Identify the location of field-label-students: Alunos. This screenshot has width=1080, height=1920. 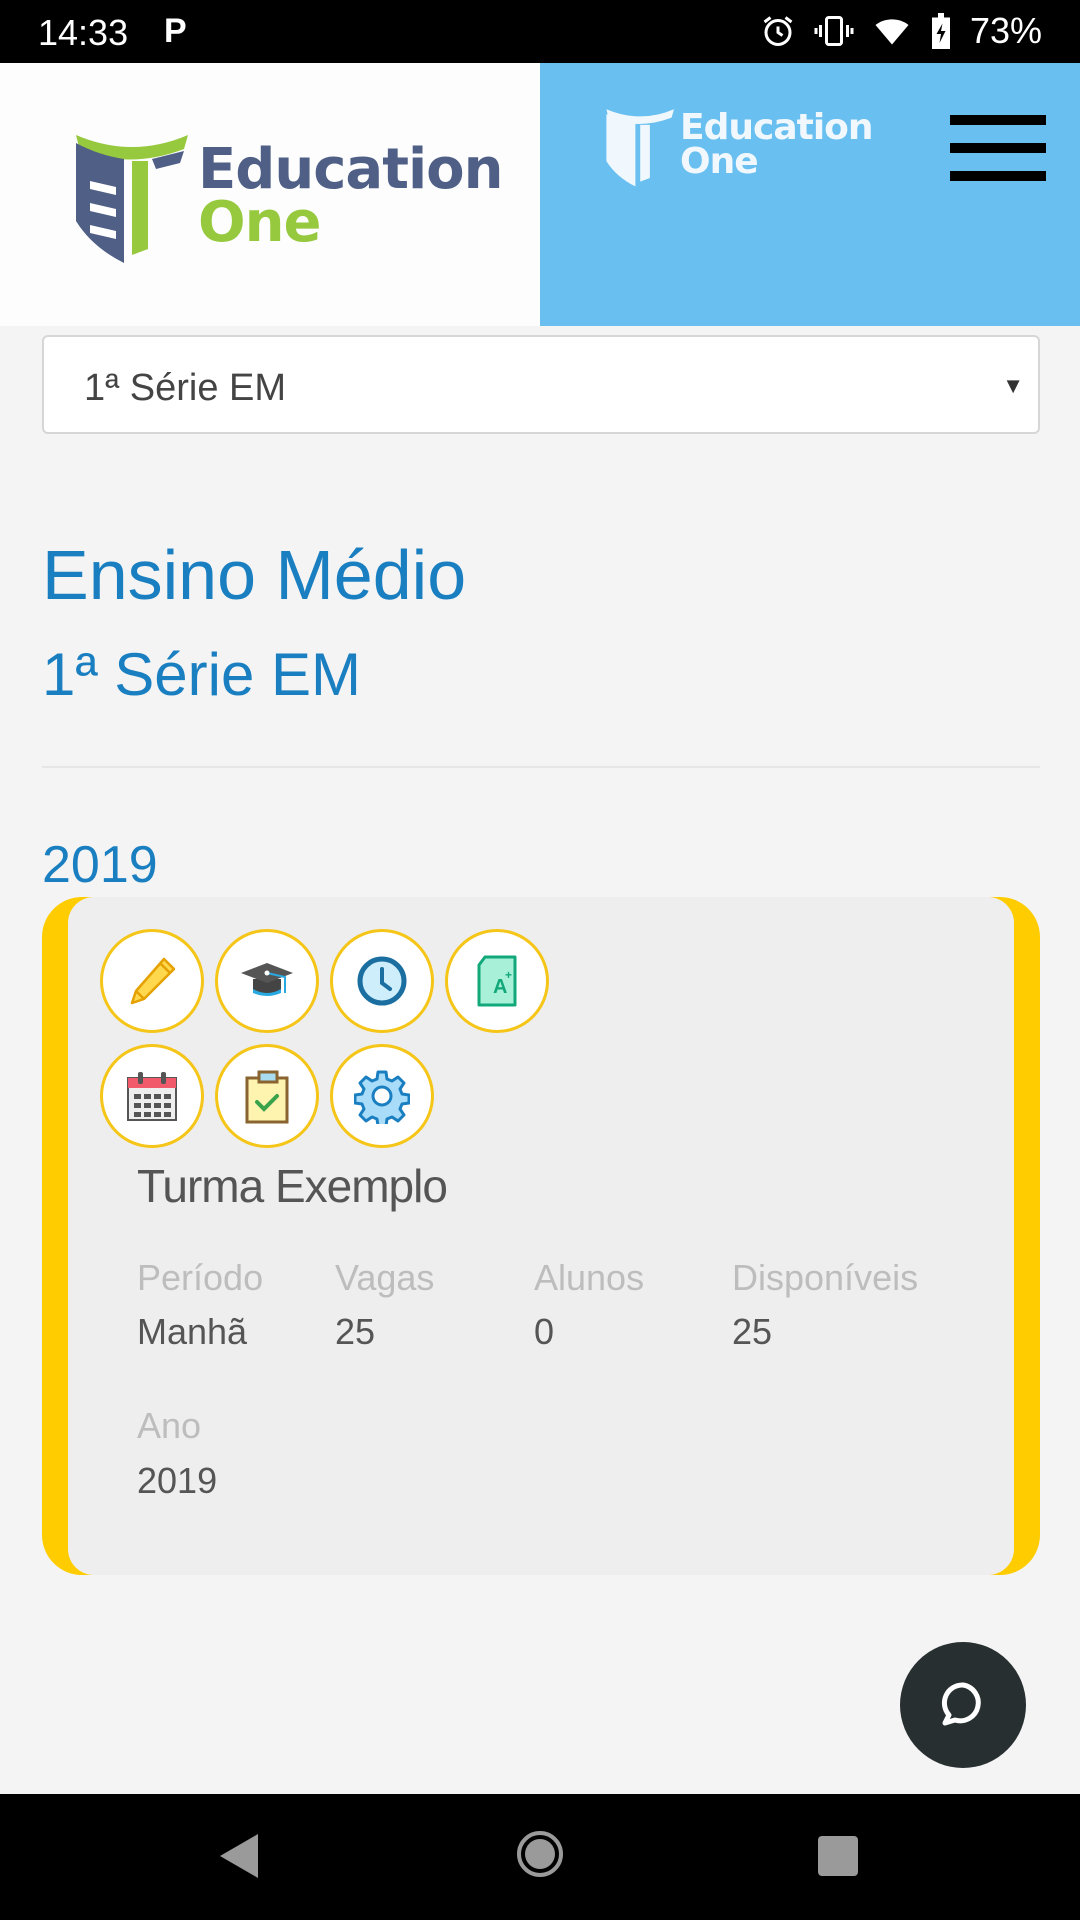
(589, 1277).